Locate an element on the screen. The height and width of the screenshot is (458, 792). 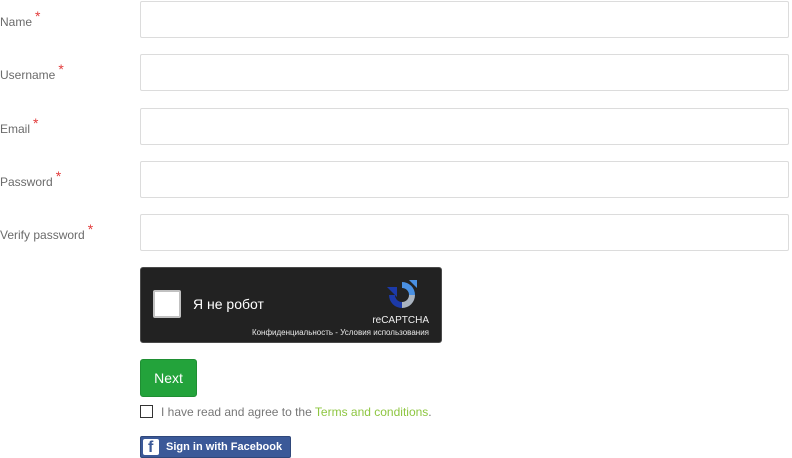
verify-password-field-wrapper is located at coordinates (464, 232).